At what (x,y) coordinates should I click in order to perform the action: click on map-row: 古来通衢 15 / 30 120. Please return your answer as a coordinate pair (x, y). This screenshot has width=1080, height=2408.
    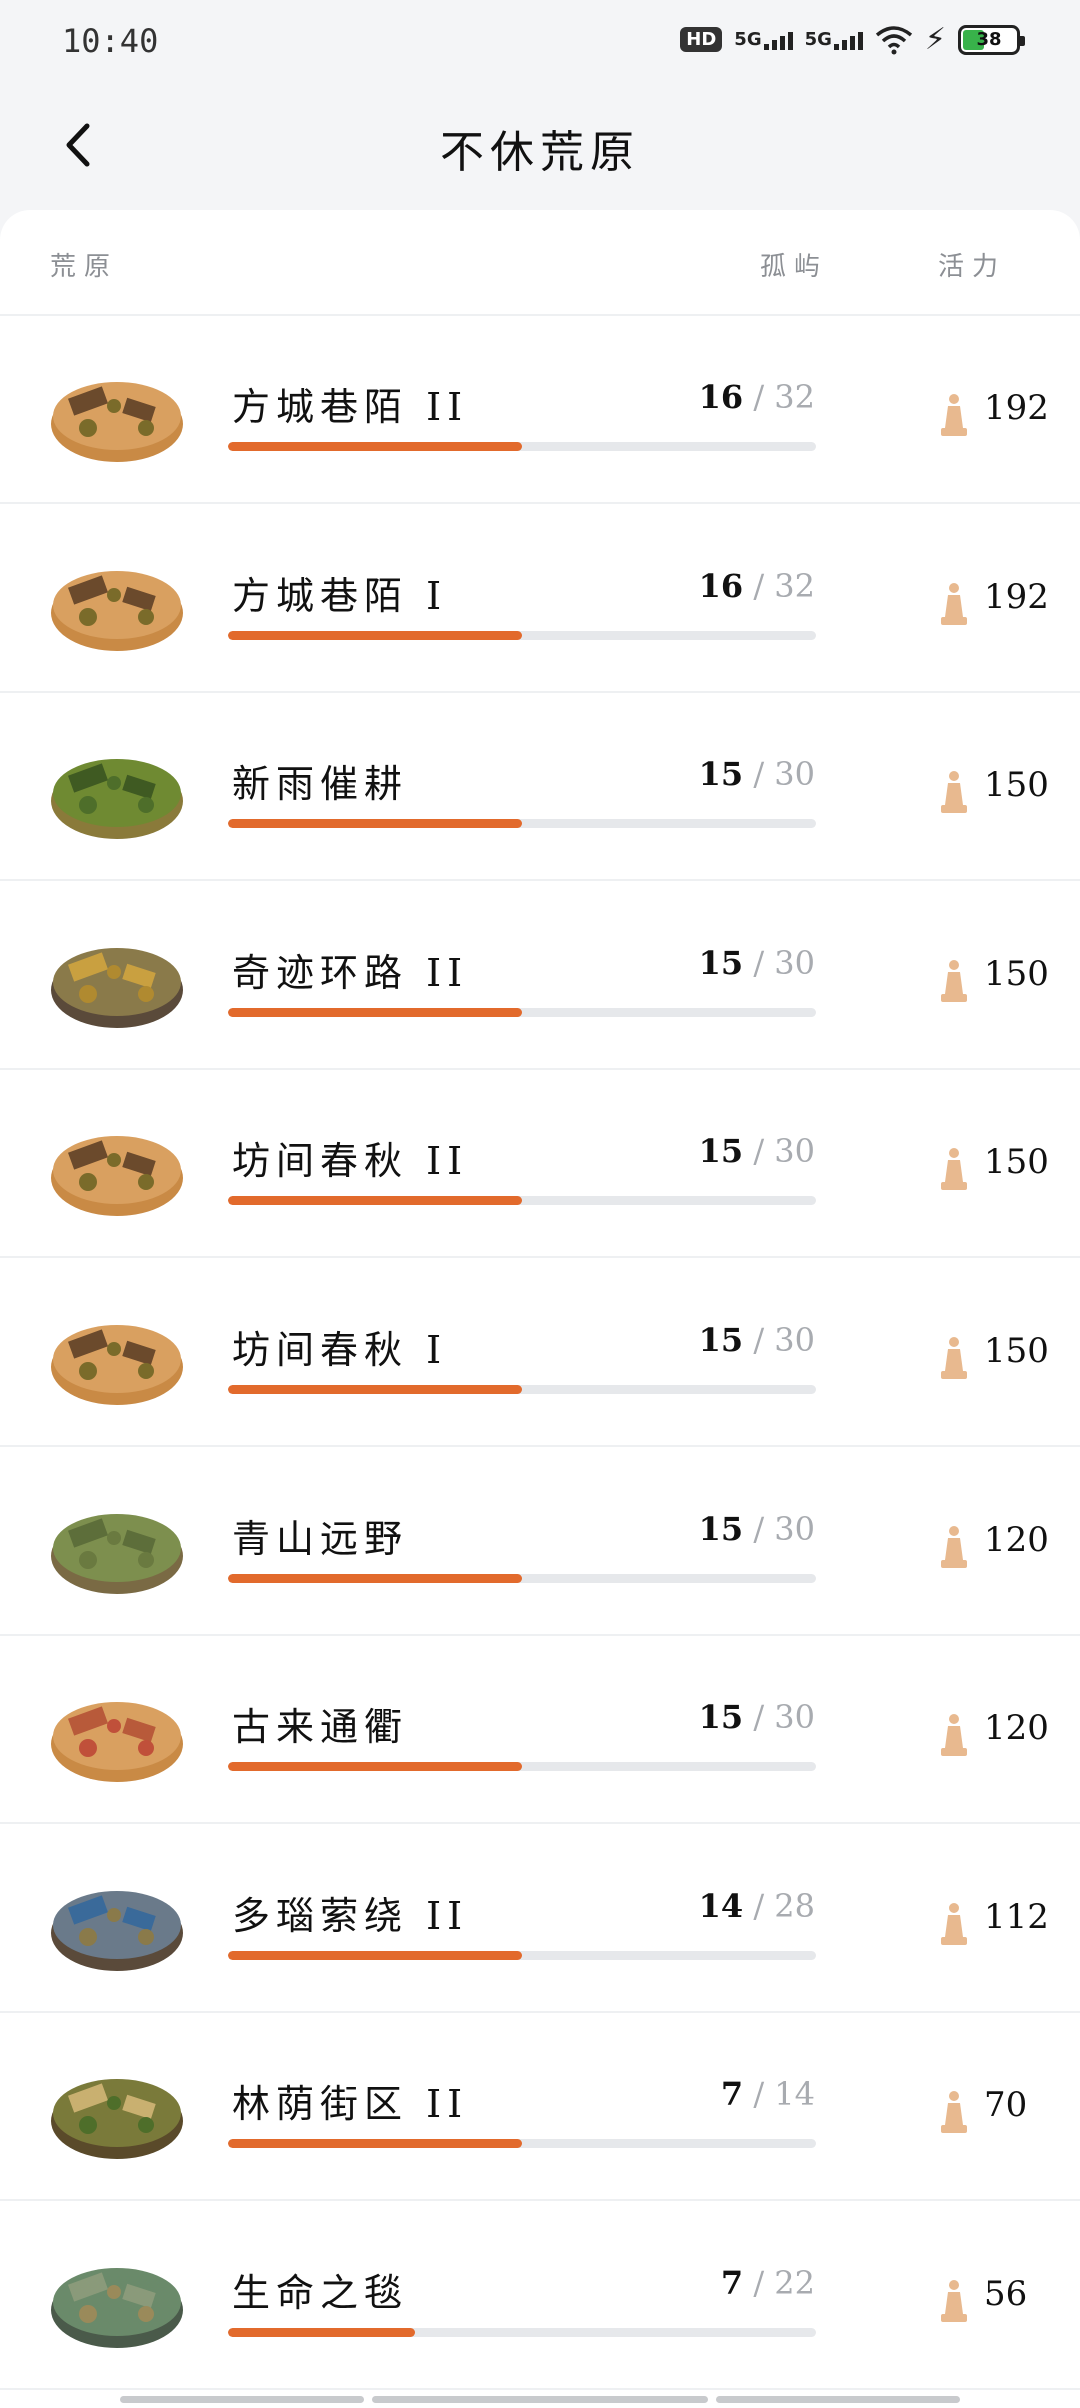
    Looking at the image, I should click on (540, 1729).